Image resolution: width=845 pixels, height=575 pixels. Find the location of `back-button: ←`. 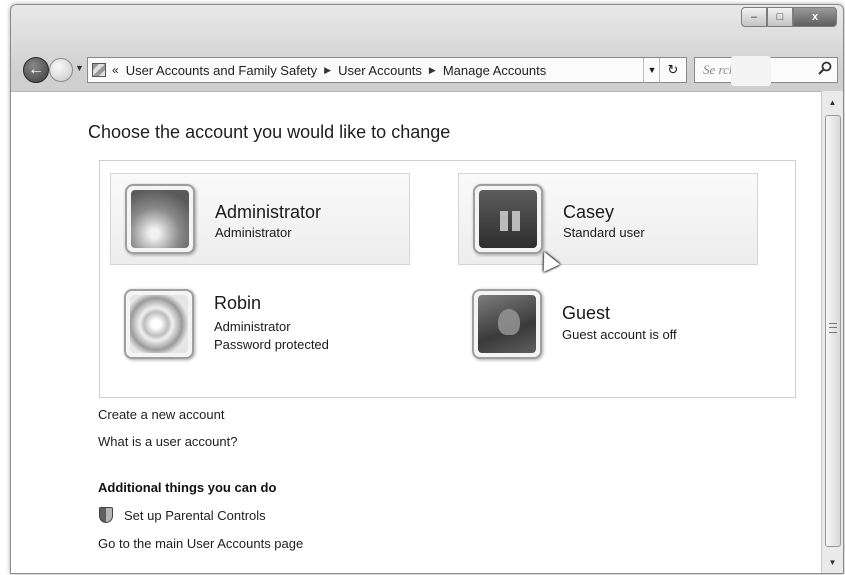

back-button: ← is located at coordinates (36, 70).